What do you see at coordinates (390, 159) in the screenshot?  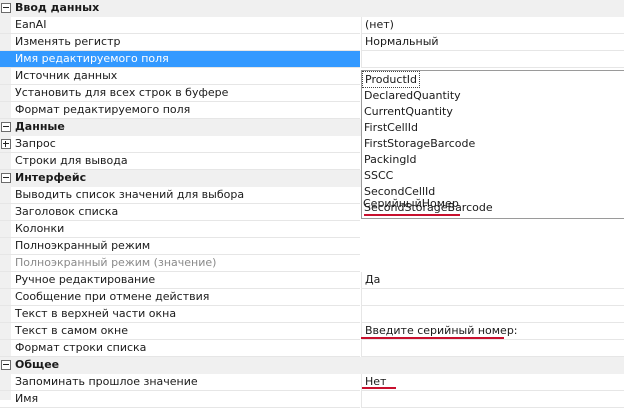 I see `dropdown-option: PackingId` at bounding box center [390, 159].